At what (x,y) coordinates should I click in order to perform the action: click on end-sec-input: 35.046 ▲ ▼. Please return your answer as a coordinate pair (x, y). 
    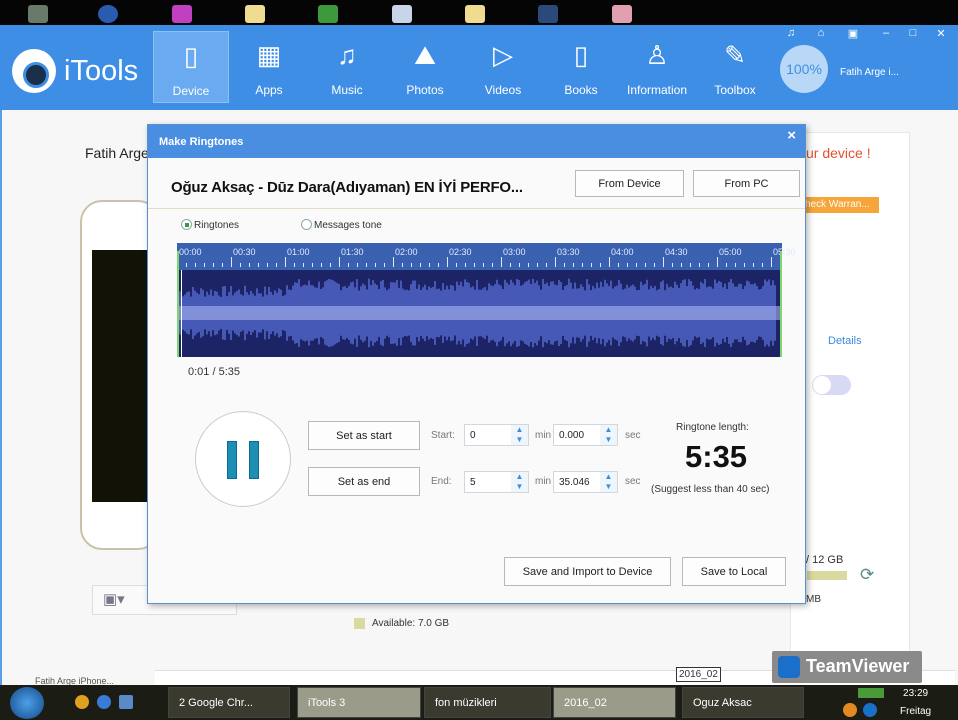
    Looking at the image, I should click on (585, 482).